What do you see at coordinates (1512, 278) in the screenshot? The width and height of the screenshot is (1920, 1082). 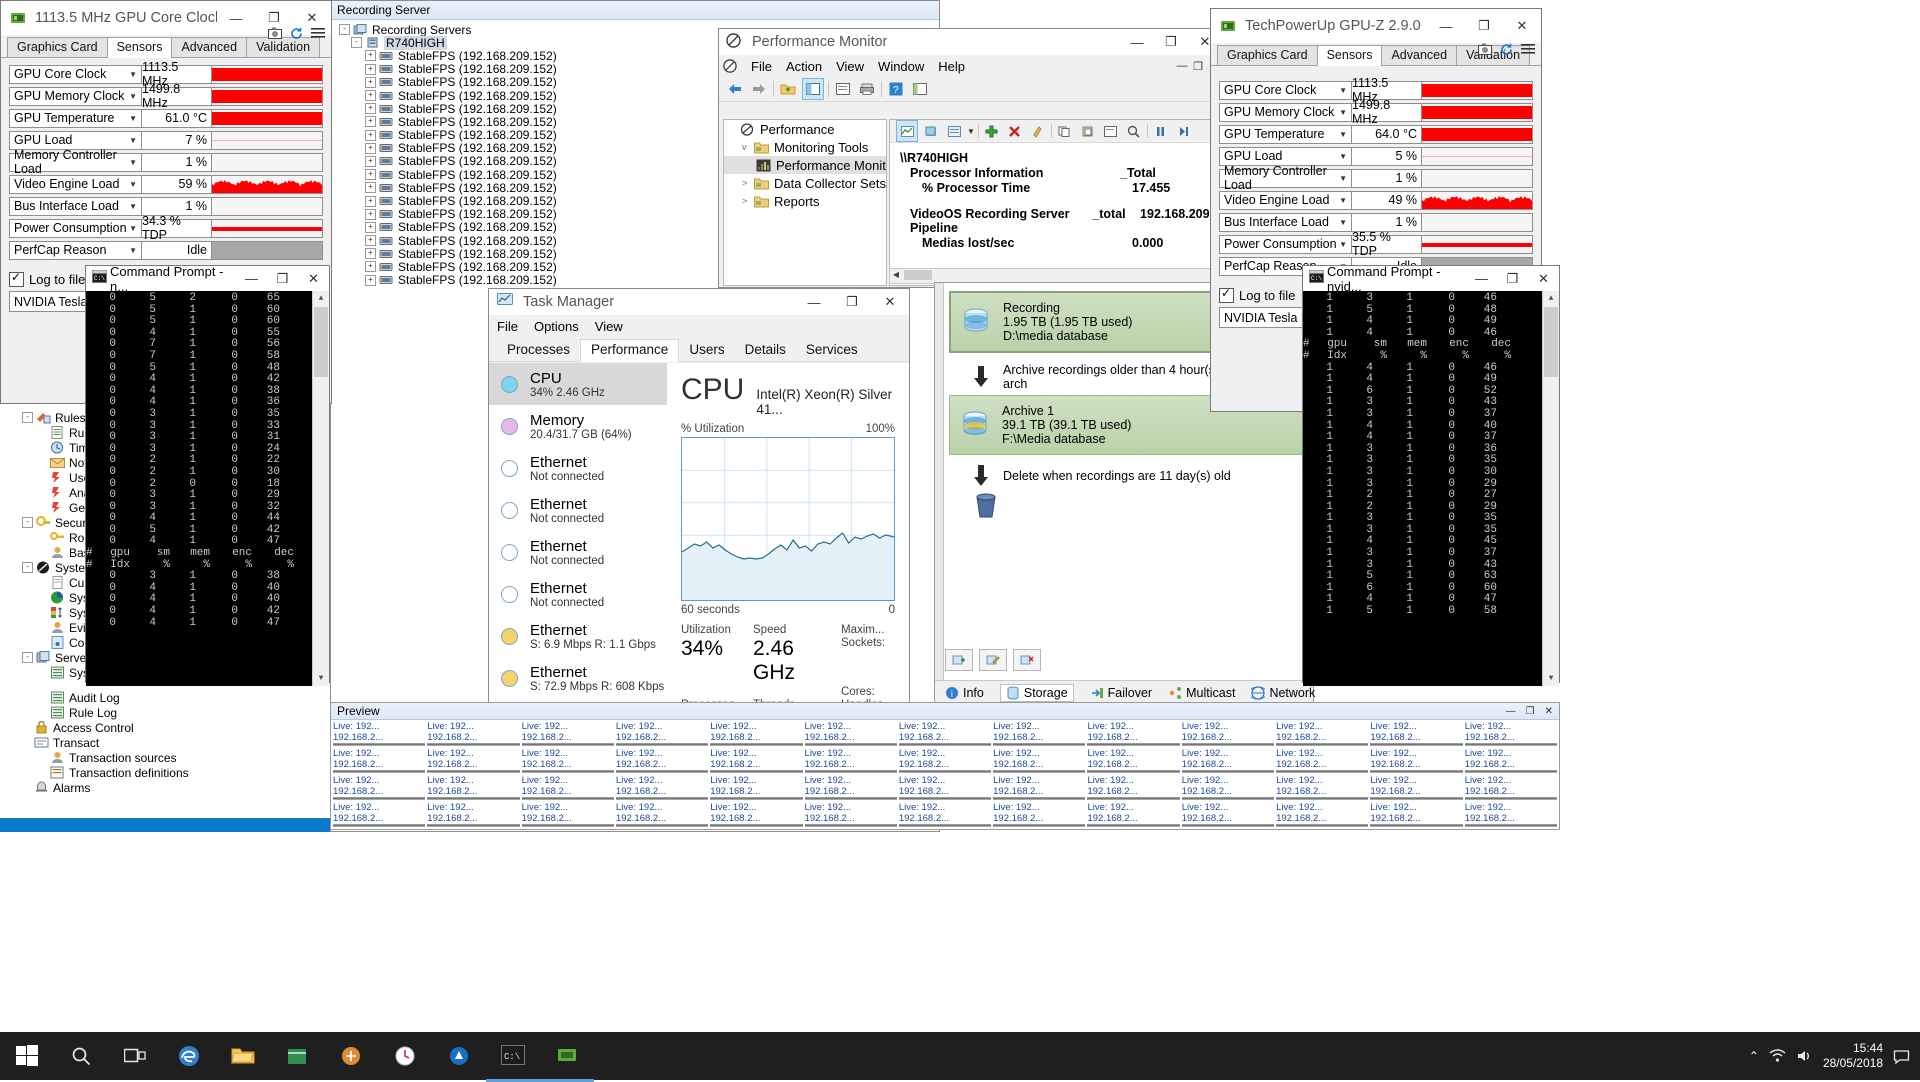 I see `cmd-right-maximize: ❐` at bounding box center [1512, 278].